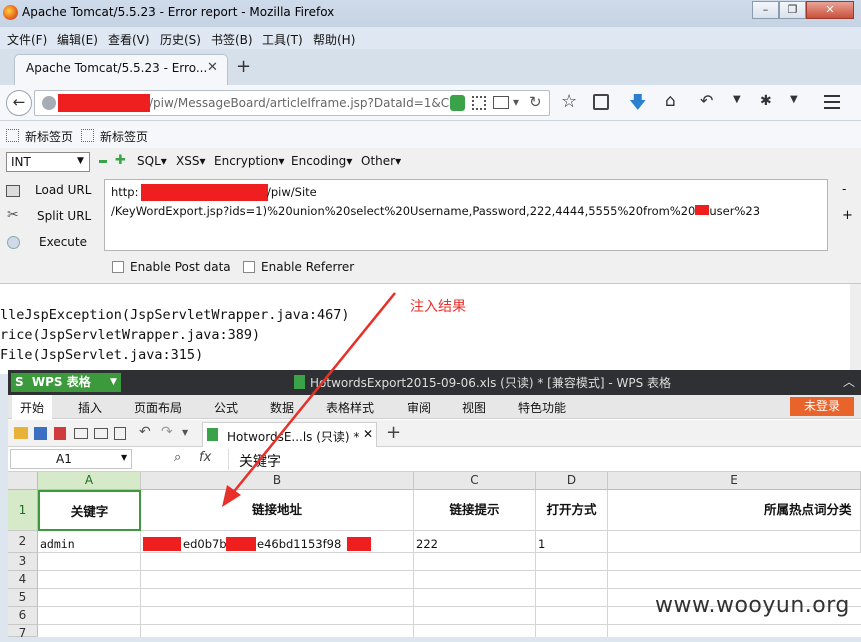 The image size is (861, 642). What do you see at coordinates (752, 605) in the screenshot?
I see `watermark: www.wooyun.org` at bounding box center [752, 605].